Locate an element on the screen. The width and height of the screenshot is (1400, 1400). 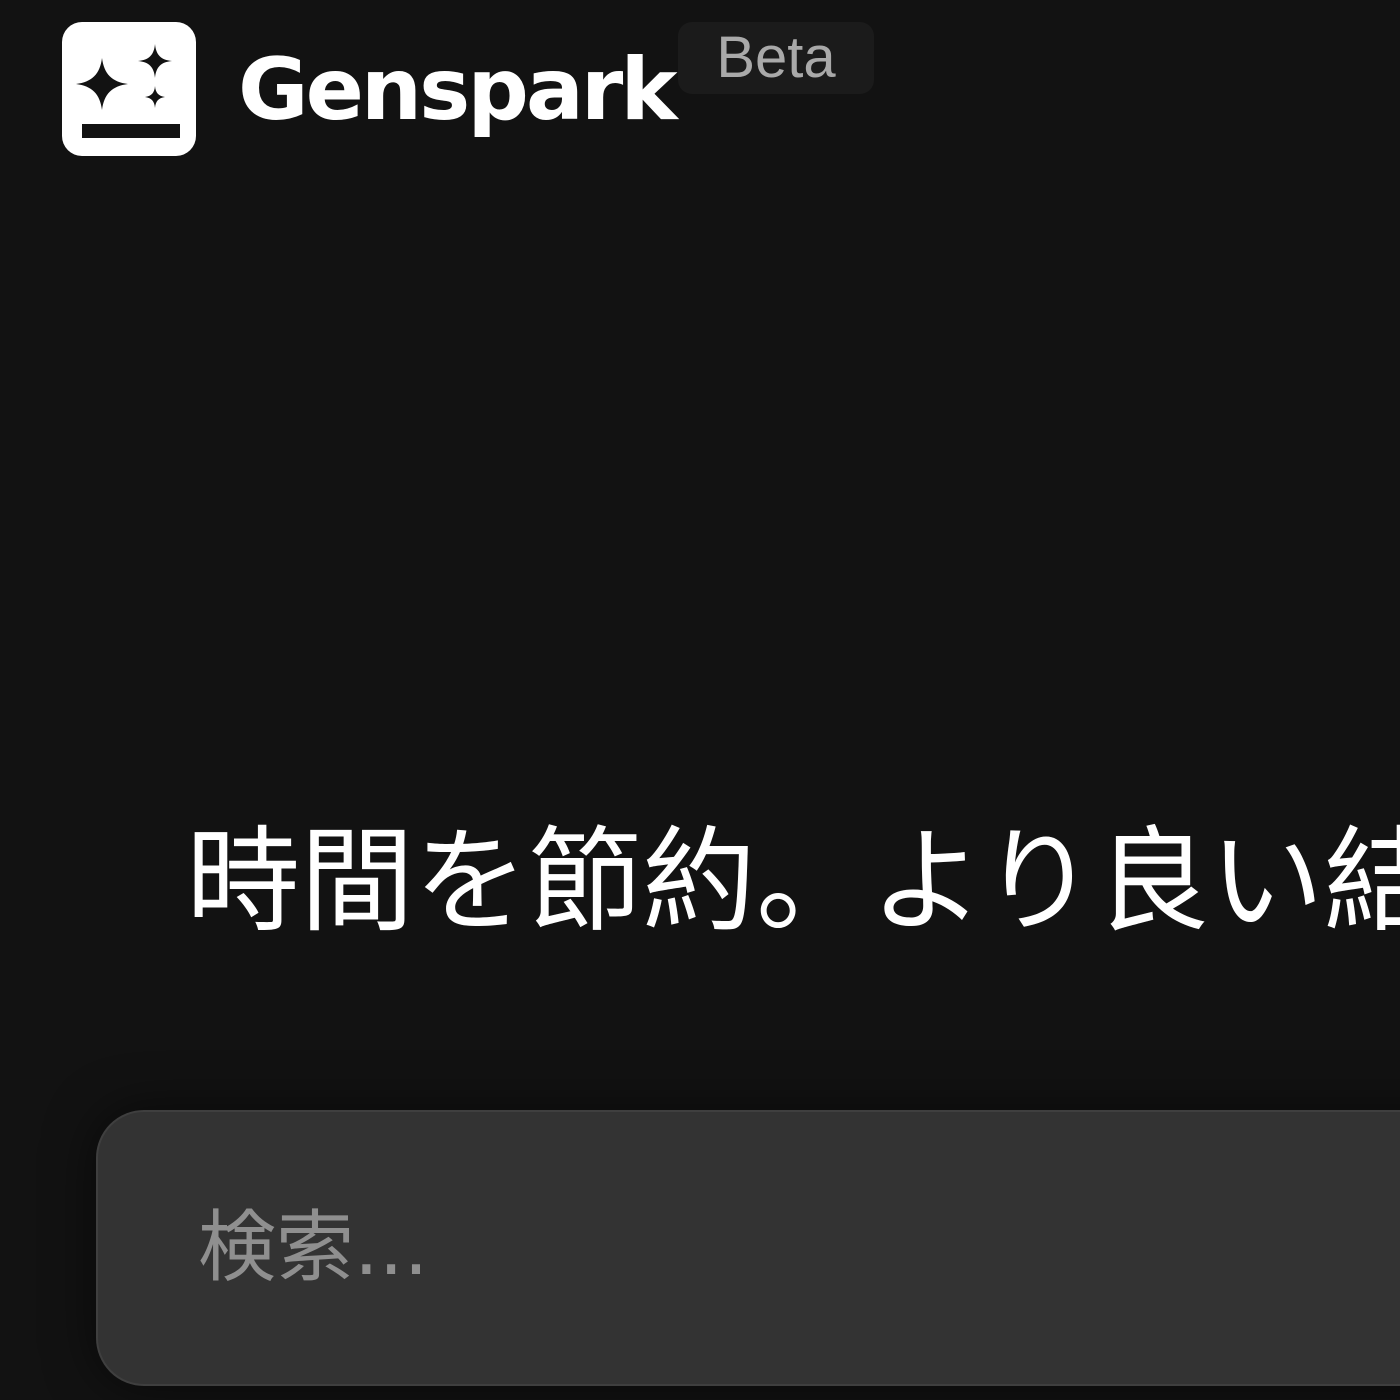
search-input is located at coordinates (748, 1248).